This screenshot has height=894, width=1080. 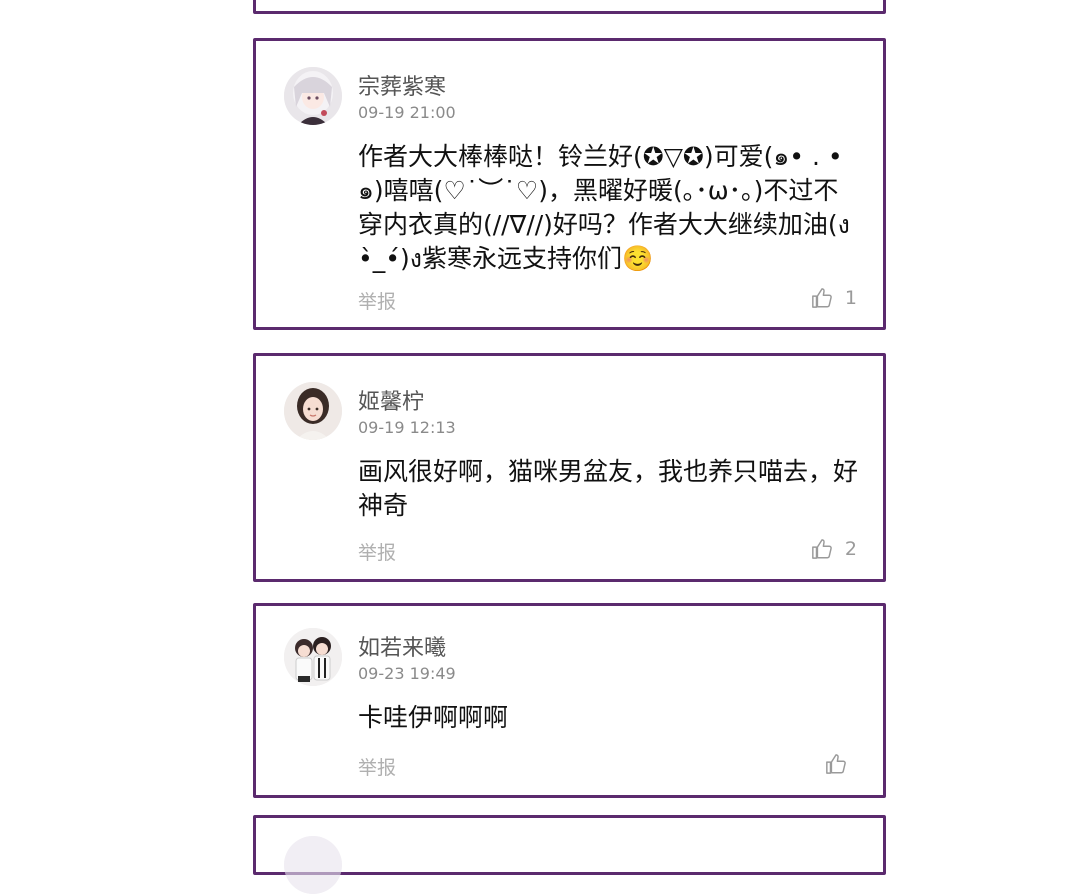 I want to click on comment-text: 画风很好啊，猫咪男盆友，我也养只喵去，好神奇, so click(x=608, y=488).